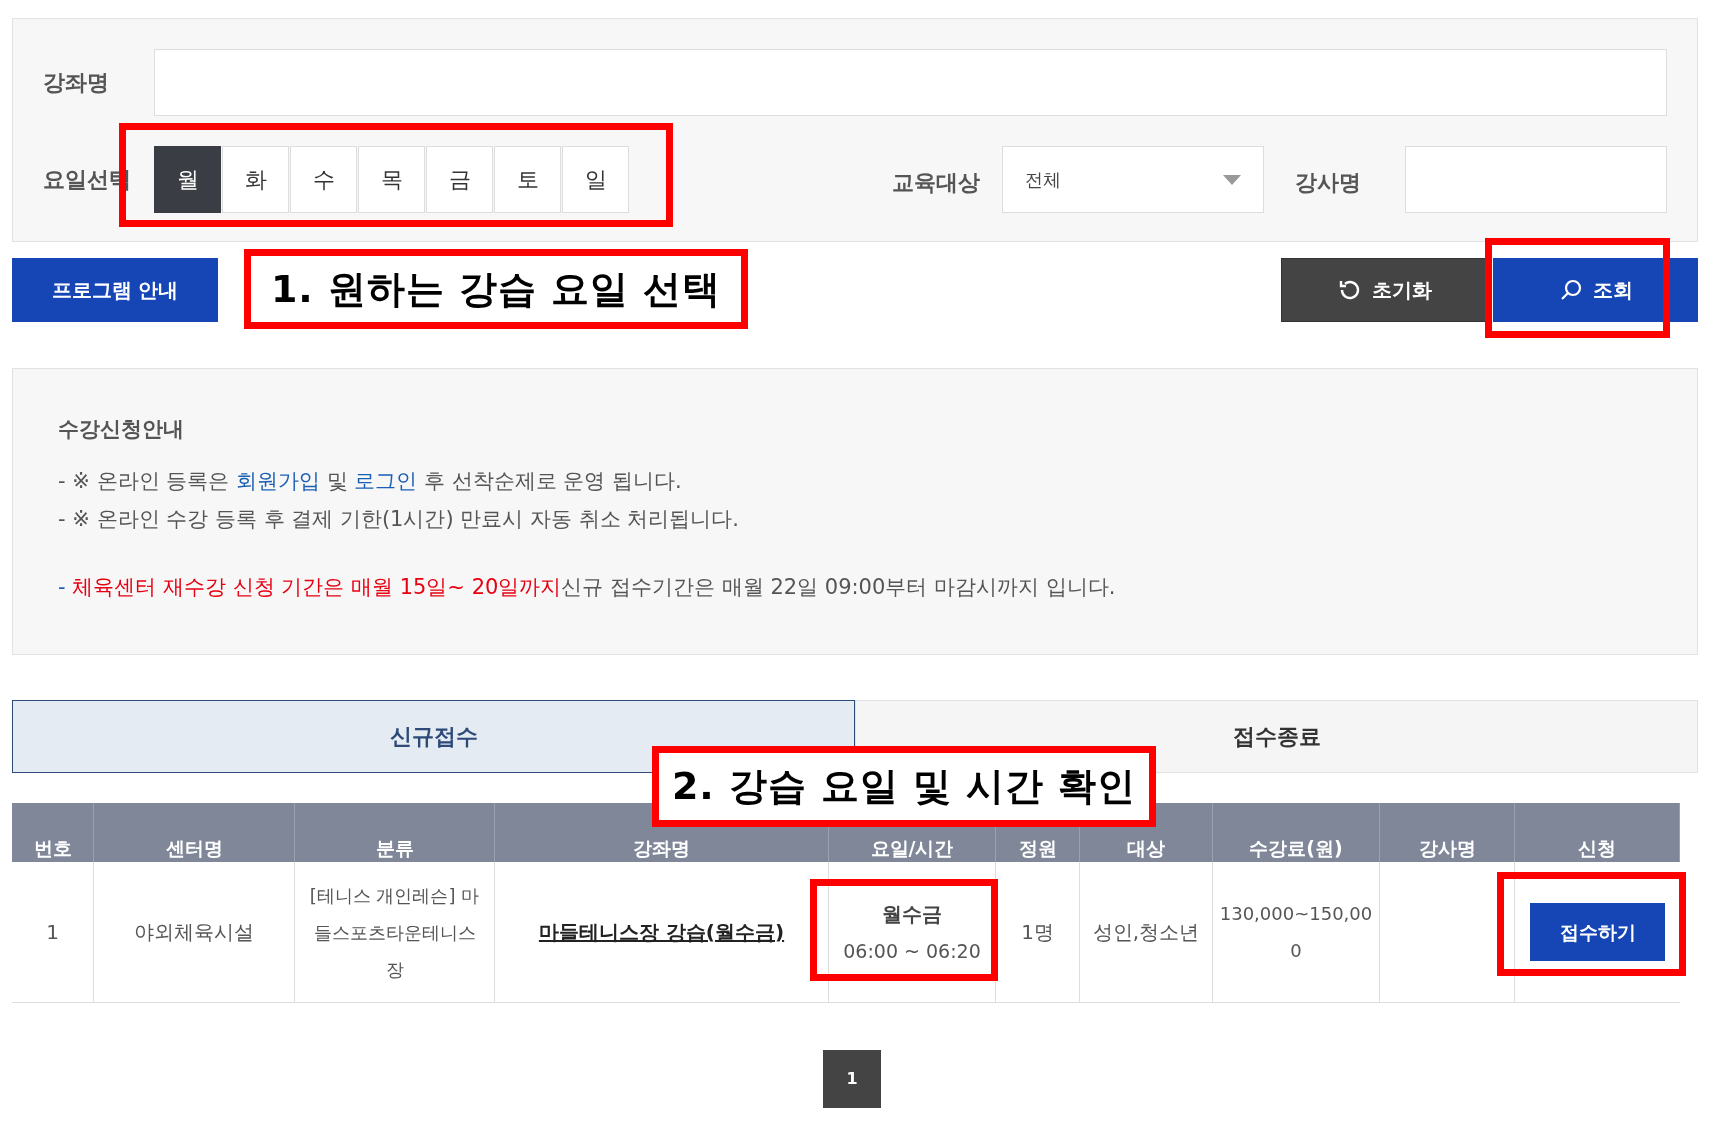 This screenshot has height=1125, width=1710. Describe the element at coordinates (399, 519) in the screenshot. I see `notice-text: - ※ 온라인 수강 등록 후 결제 기한(1시간) 만료시 자동 취소 처리됩니다.` at that location.